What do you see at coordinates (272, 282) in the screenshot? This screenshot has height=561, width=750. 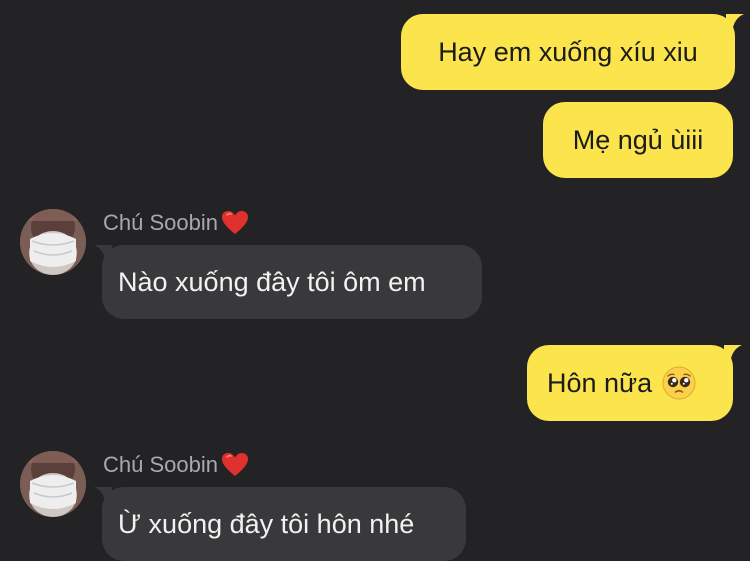 I see `message-text: Nào xuống đây tôi ôm em` at bounding box center [272, 282].